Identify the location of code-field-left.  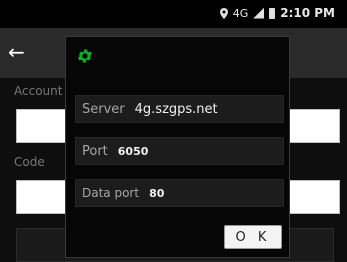
(42, 197).